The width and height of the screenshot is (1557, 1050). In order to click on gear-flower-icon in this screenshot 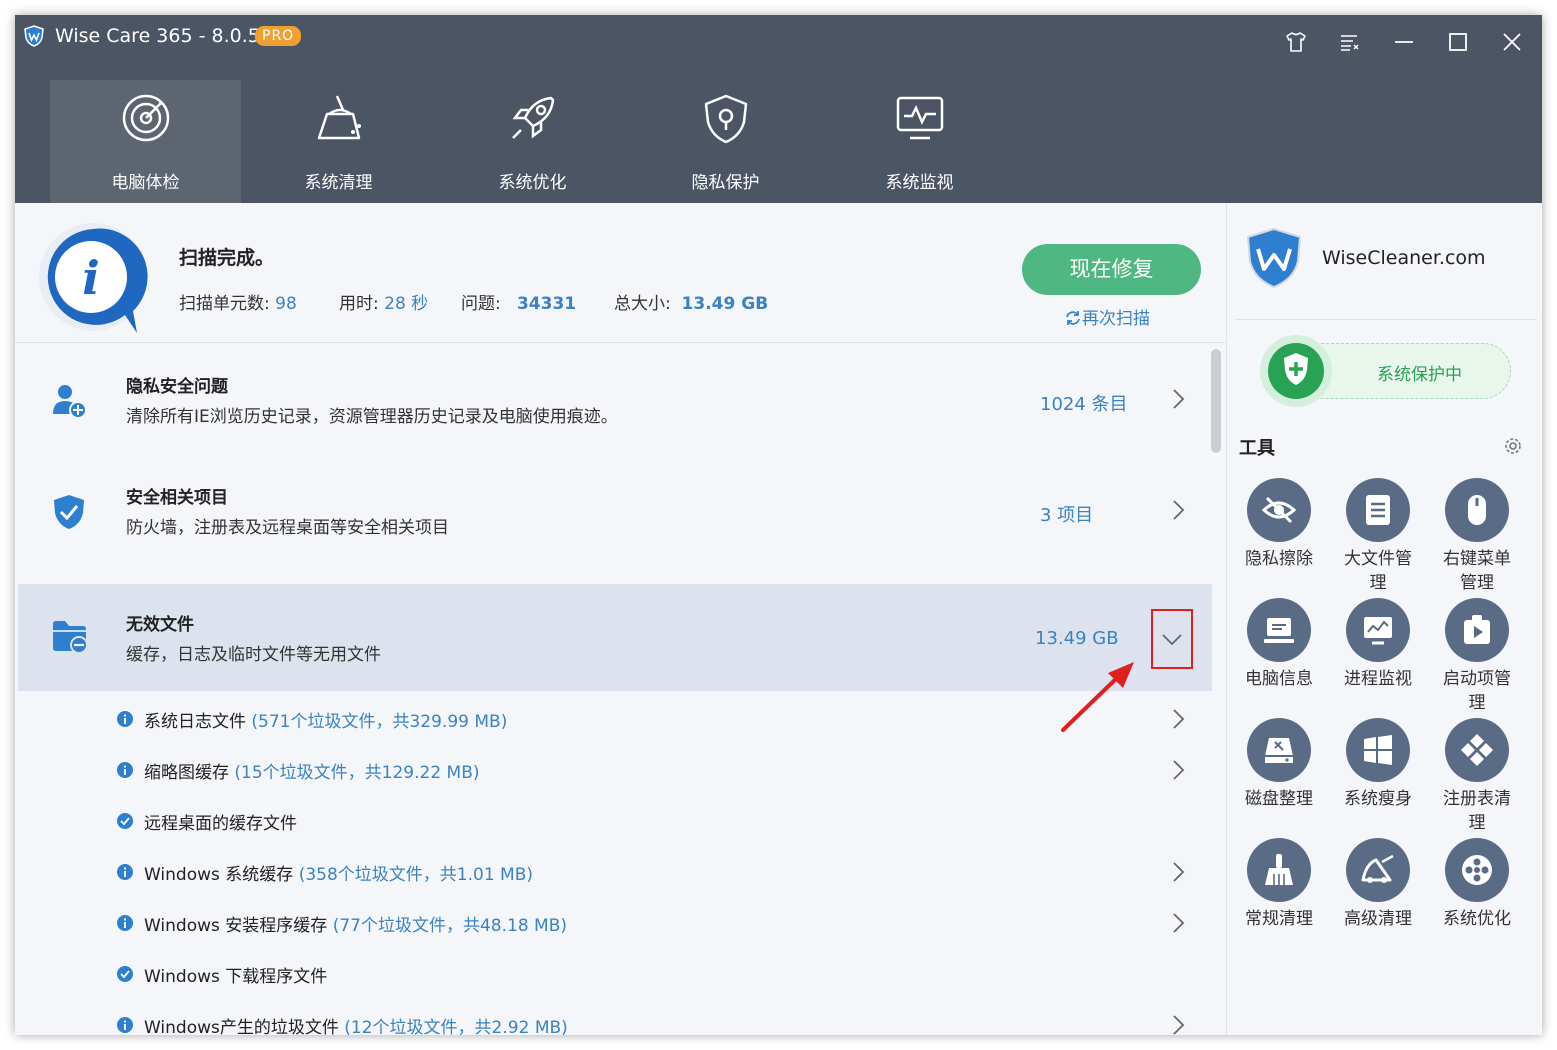, I will do `click(1477, 870)`.